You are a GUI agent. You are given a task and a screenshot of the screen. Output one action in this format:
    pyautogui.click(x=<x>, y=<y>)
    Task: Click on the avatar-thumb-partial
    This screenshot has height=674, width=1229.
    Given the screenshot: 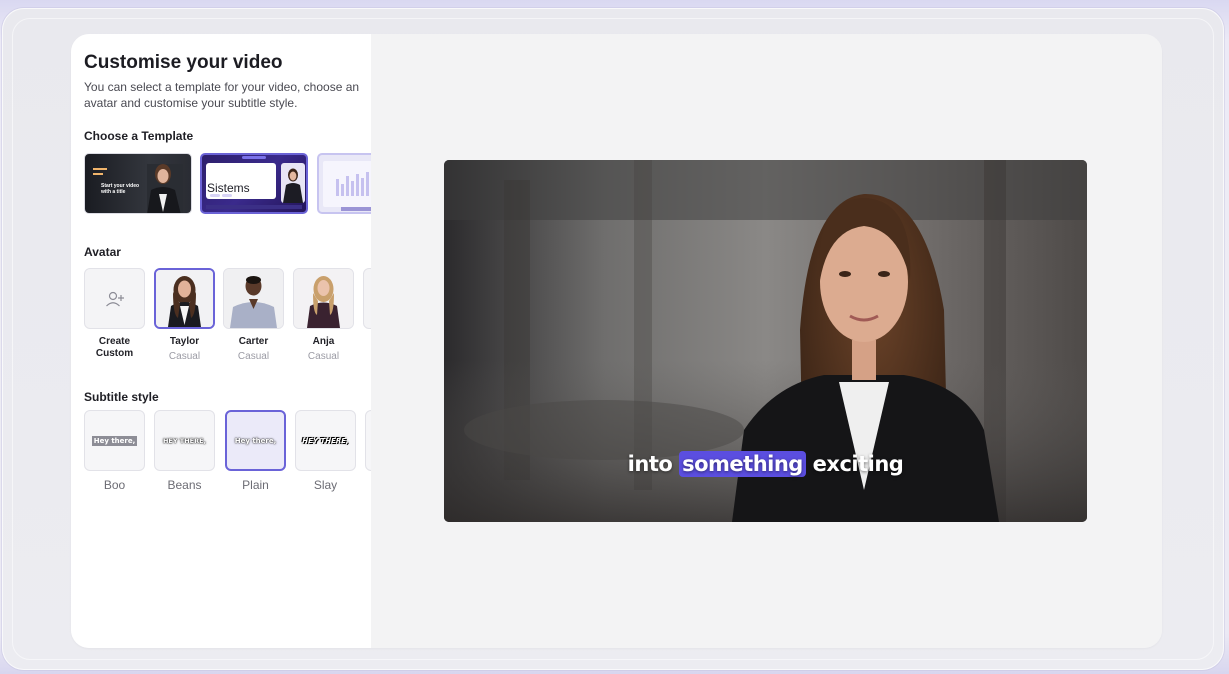 What is the action you would take?
    pyautogui.click(x=367, y=298)
    